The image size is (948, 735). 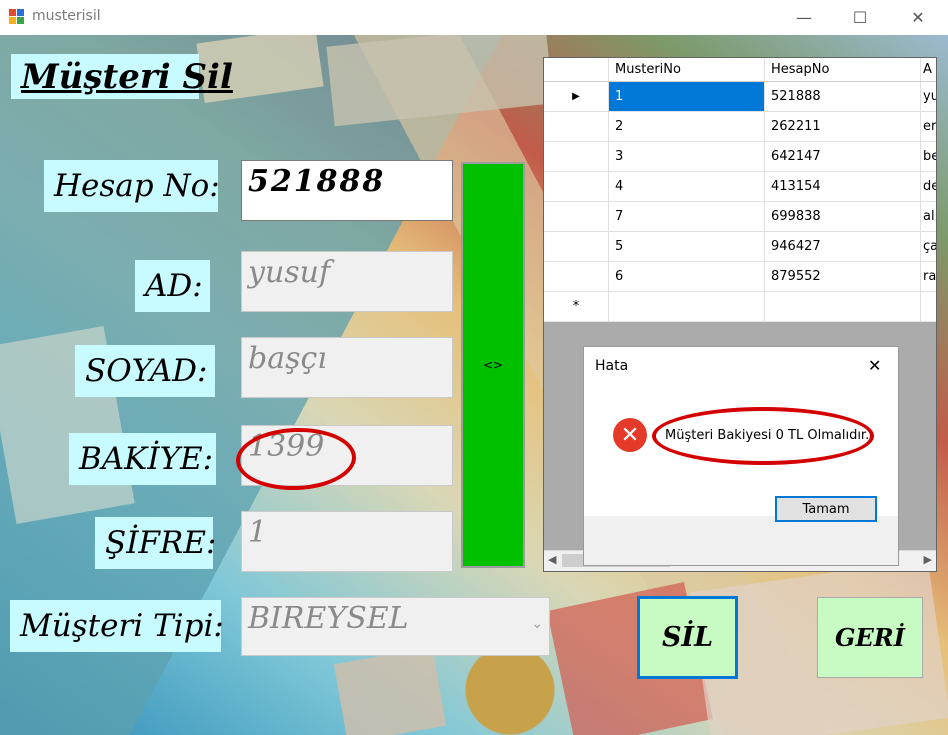 I want to click on grid-cell: 262211, so click(x=843, y=126).